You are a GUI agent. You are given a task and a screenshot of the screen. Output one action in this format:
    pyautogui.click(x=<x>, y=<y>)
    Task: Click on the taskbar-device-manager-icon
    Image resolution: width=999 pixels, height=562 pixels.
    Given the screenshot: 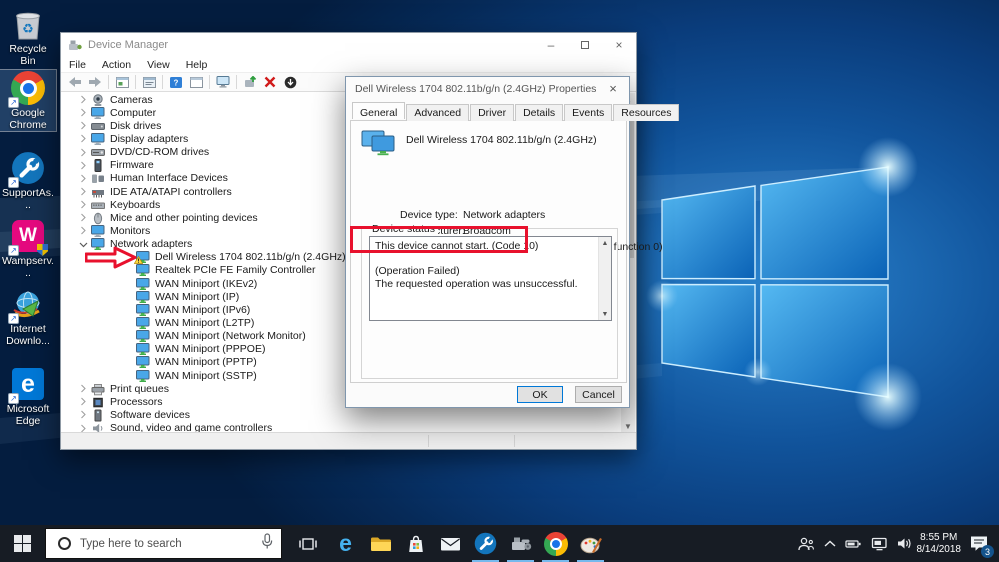 What is the action you would take?
    pyautogui.click(x=520, y=543)
    